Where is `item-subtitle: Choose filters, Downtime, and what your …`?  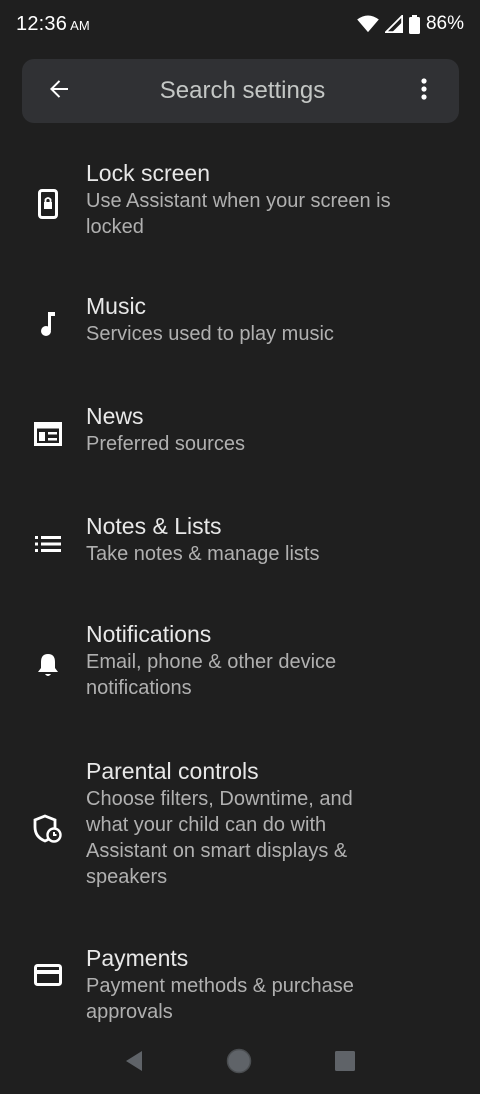 item-subtitle: Choose filters, Downtime, and what your … is located at coordinates (219, 838).